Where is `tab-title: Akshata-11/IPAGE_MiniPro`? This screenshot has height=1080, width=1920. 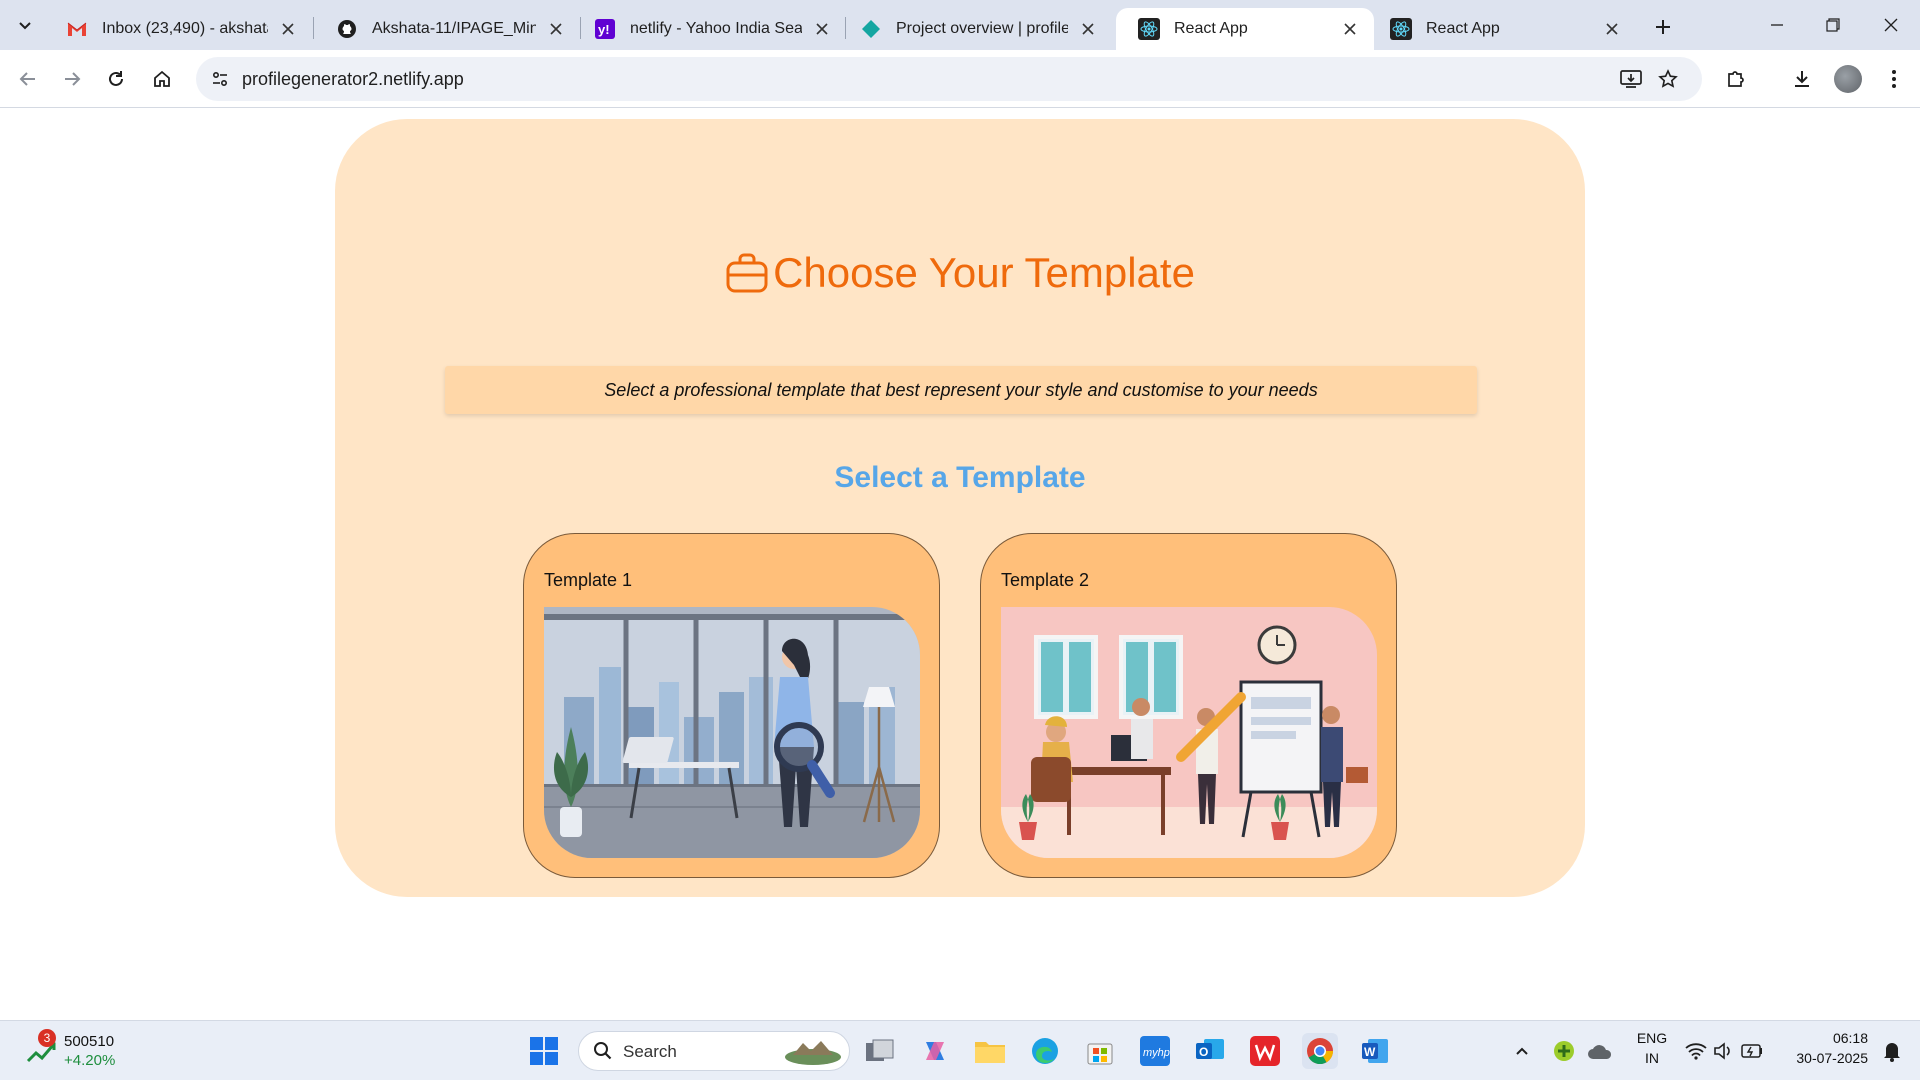
tab-title: Akshata-11/IPAGE_MiniPro is located at coordinates (454, 28).